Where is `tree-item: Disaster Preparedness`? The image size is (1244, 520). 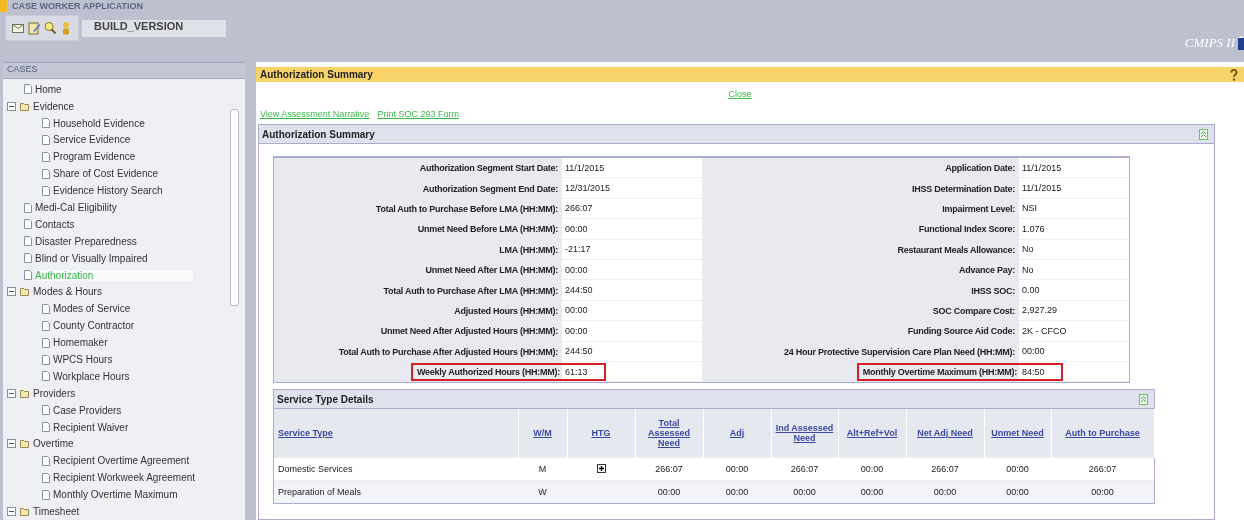
tree-item: Disaster Preparedness is located at coordinates (86, 241).